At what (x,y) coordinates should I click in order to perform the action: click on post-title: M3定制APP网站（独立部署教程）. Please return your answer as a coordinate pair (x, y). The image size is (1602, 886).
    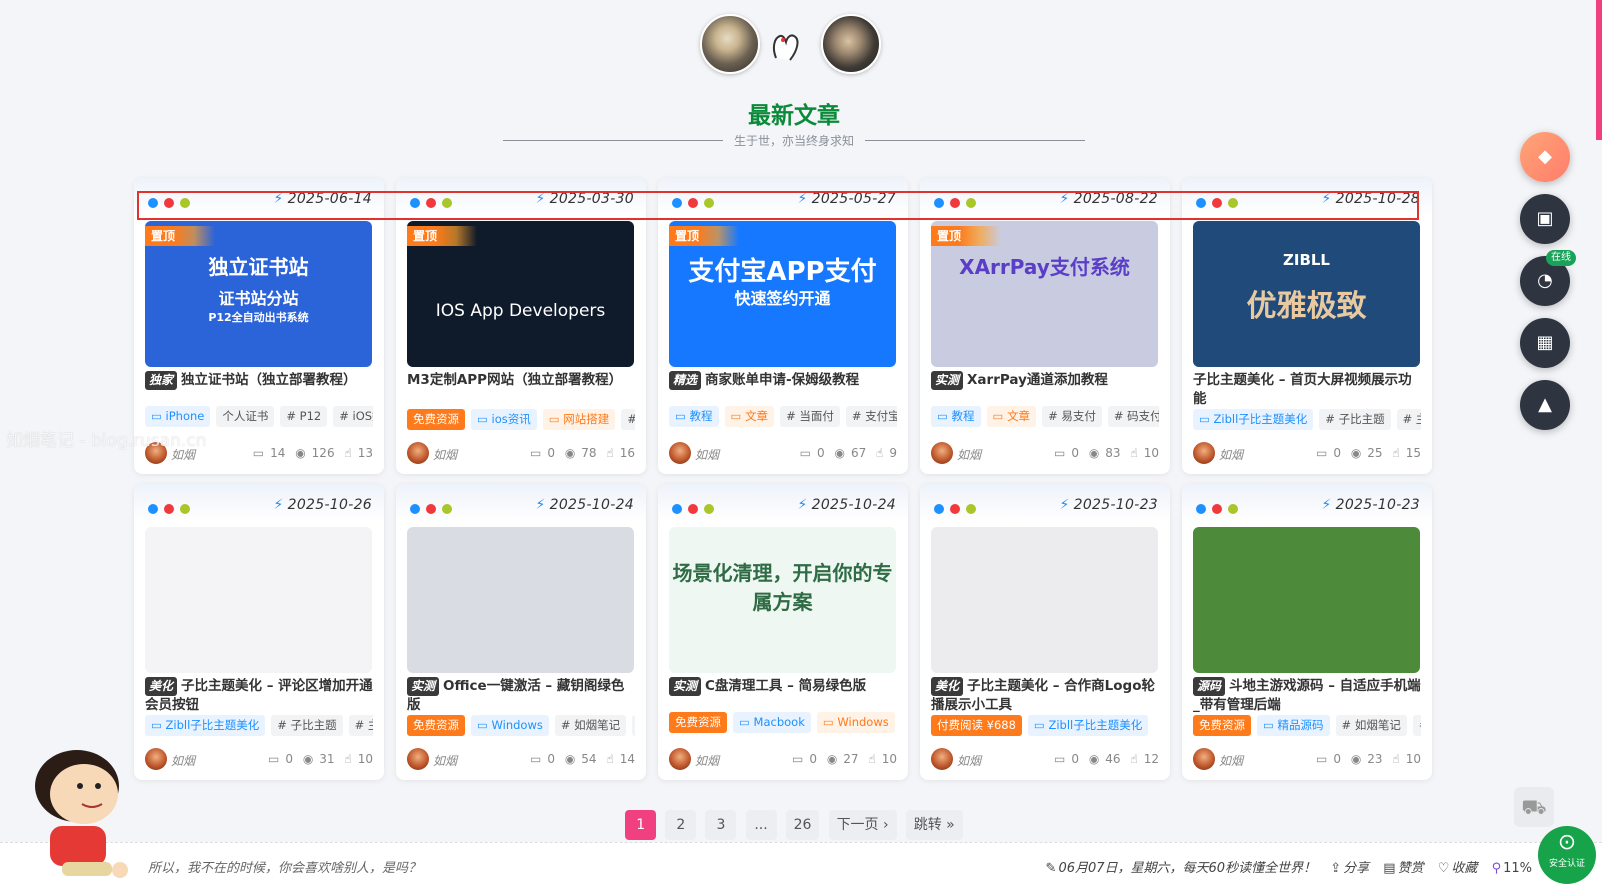
    Looking at the image, I should click on (521, 380).